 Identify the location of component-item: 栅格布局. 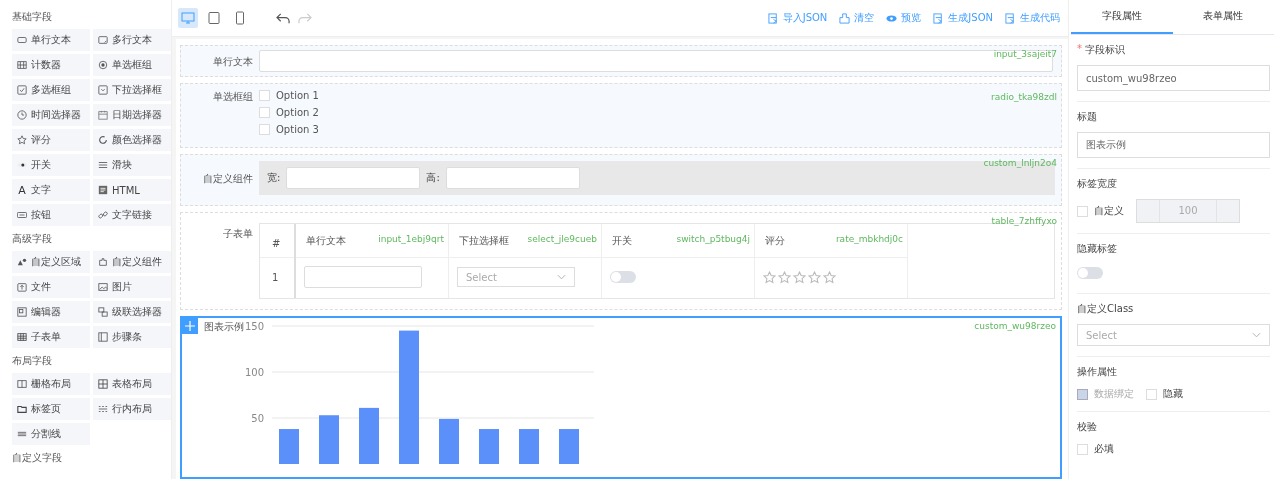
(51, 384).